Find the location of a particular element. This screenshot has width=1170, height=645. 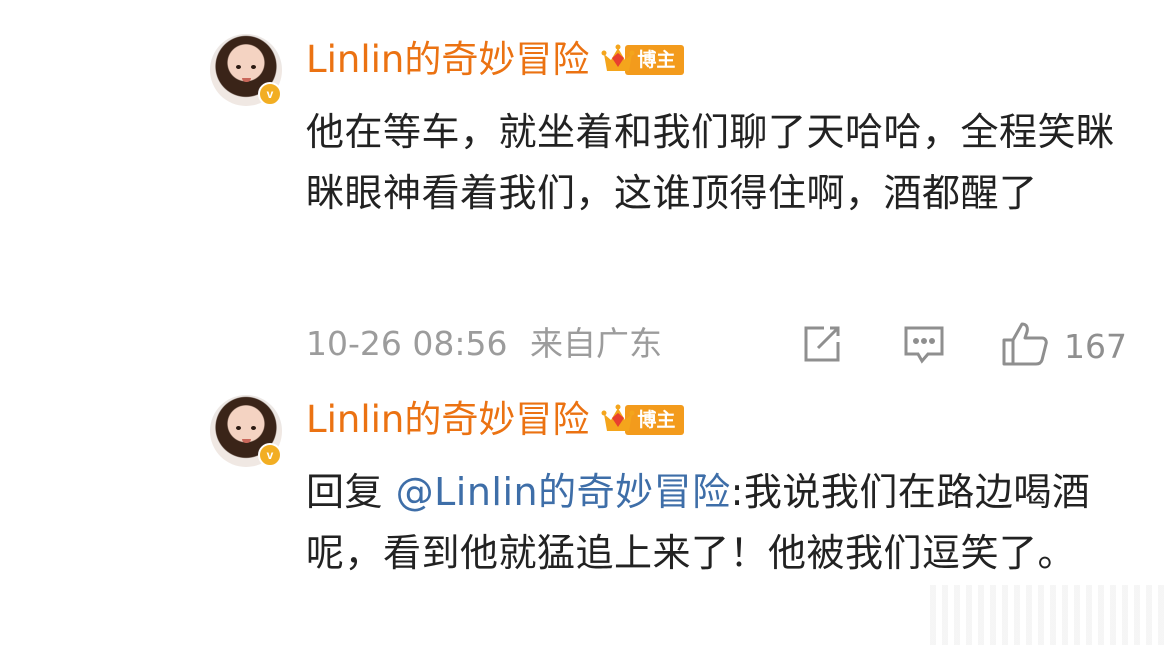

scroll-fade is located at coordinates (1050, 615).